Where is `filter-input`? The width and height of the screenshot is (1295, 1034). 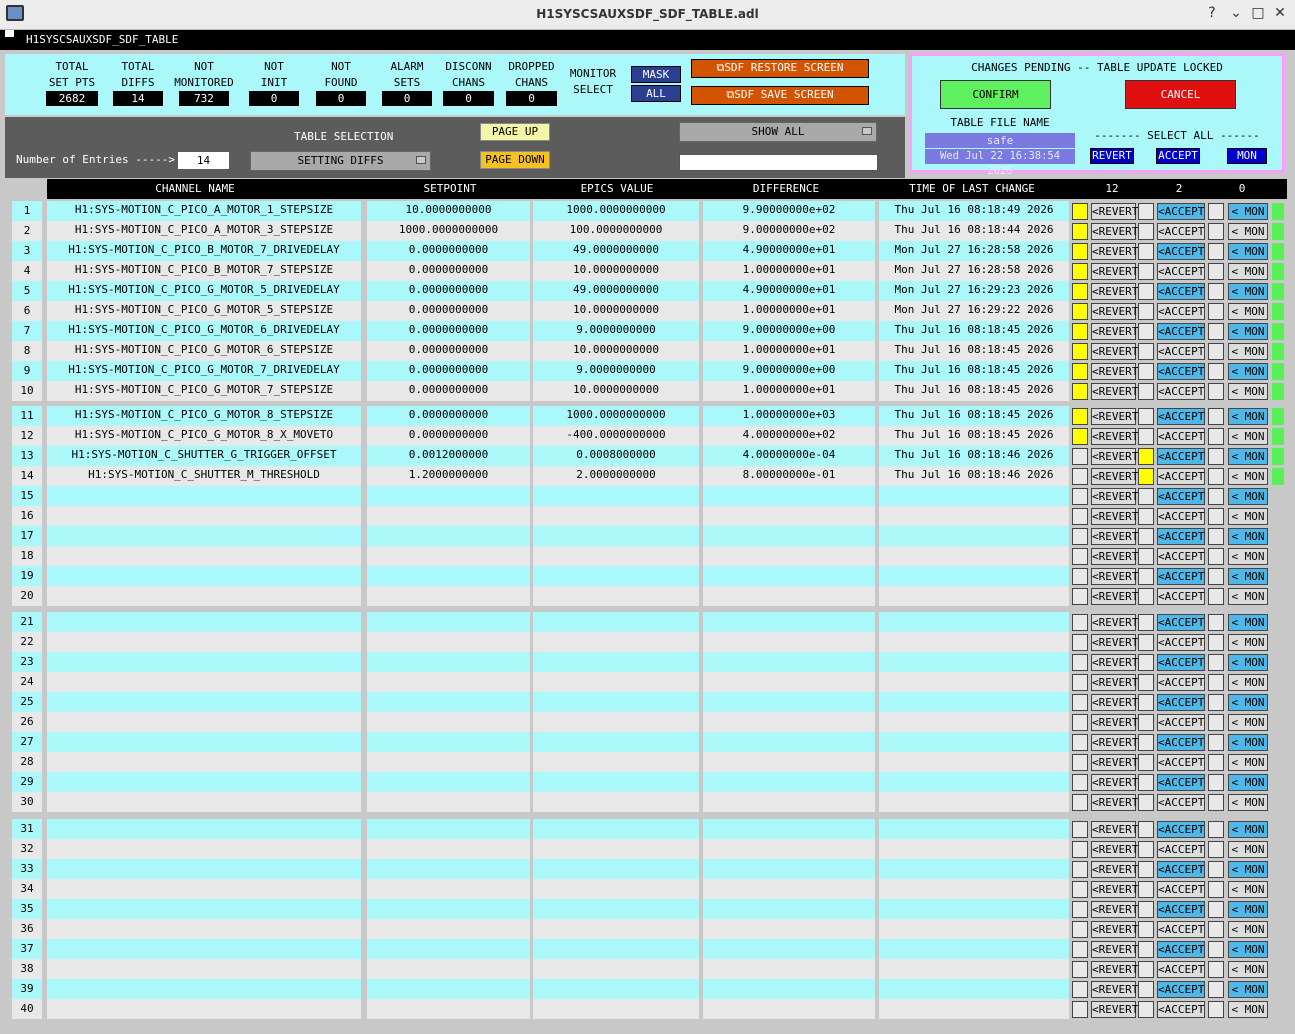
filter-input is located at coordinates (778, 162).